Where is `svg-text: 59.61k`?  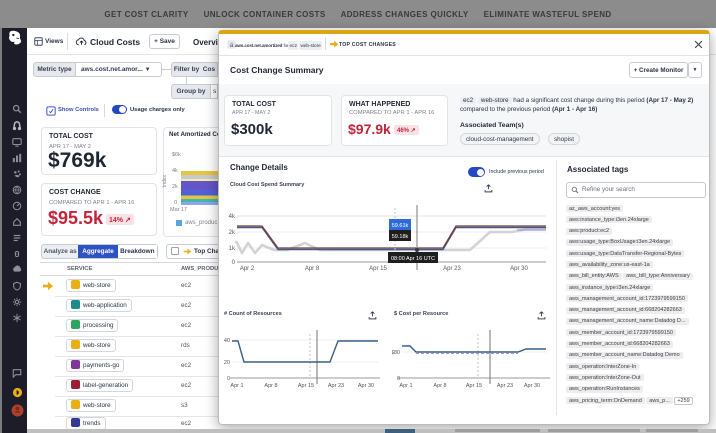
svg-text: 59.61k is located at coordinates (400, 226).